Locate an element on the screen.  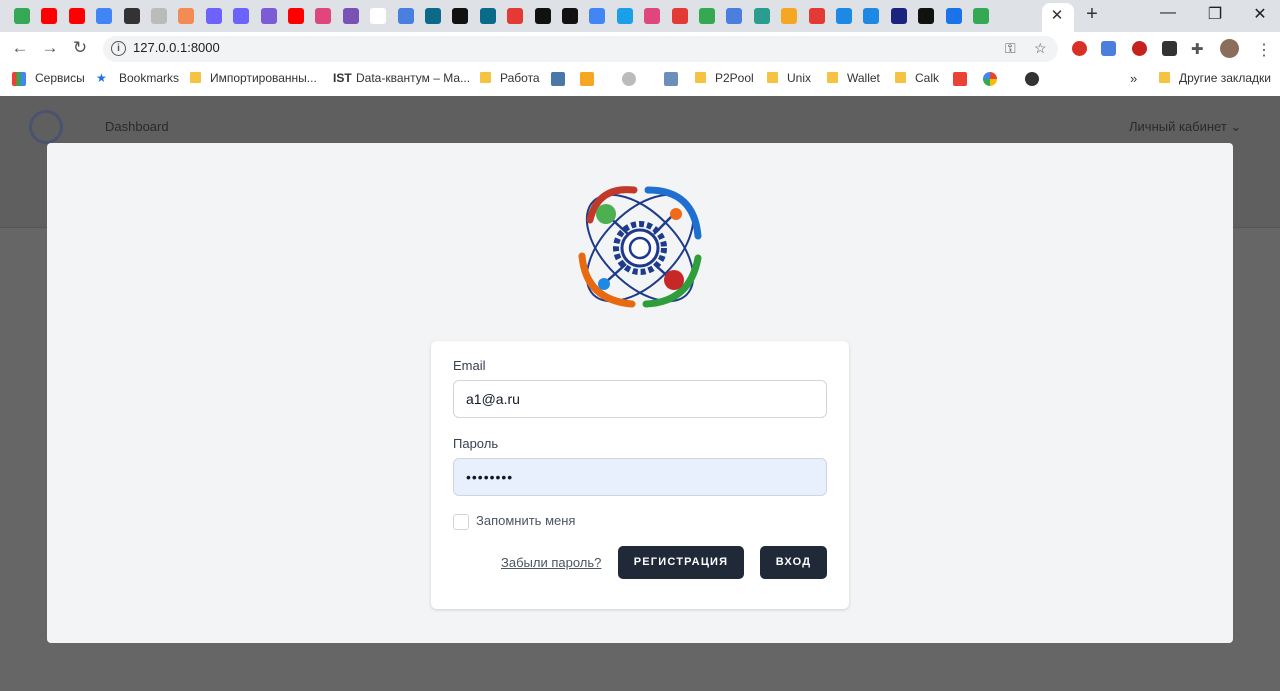
codepen-icon is located at coordinates (1032, 79).